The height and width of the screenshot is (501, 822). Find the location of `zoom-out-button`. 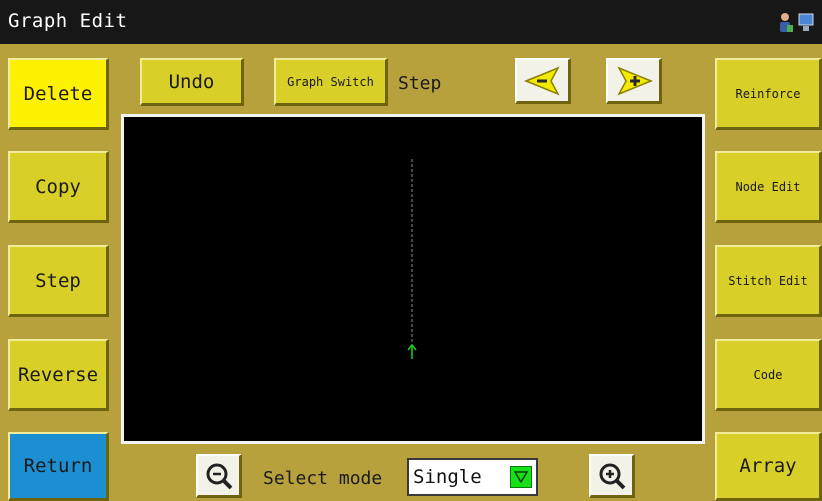

zoom-out-button is located at coordinates (219, 476).